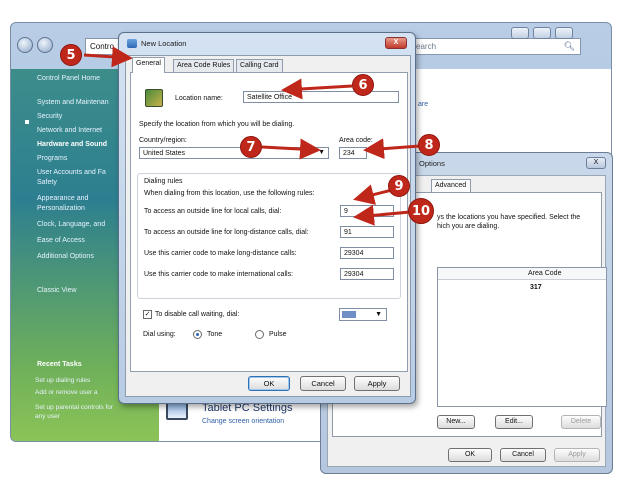 The width and height of the screenshot is (627, 480). I want to click on tablet-pc-icon, so click(177, 411).